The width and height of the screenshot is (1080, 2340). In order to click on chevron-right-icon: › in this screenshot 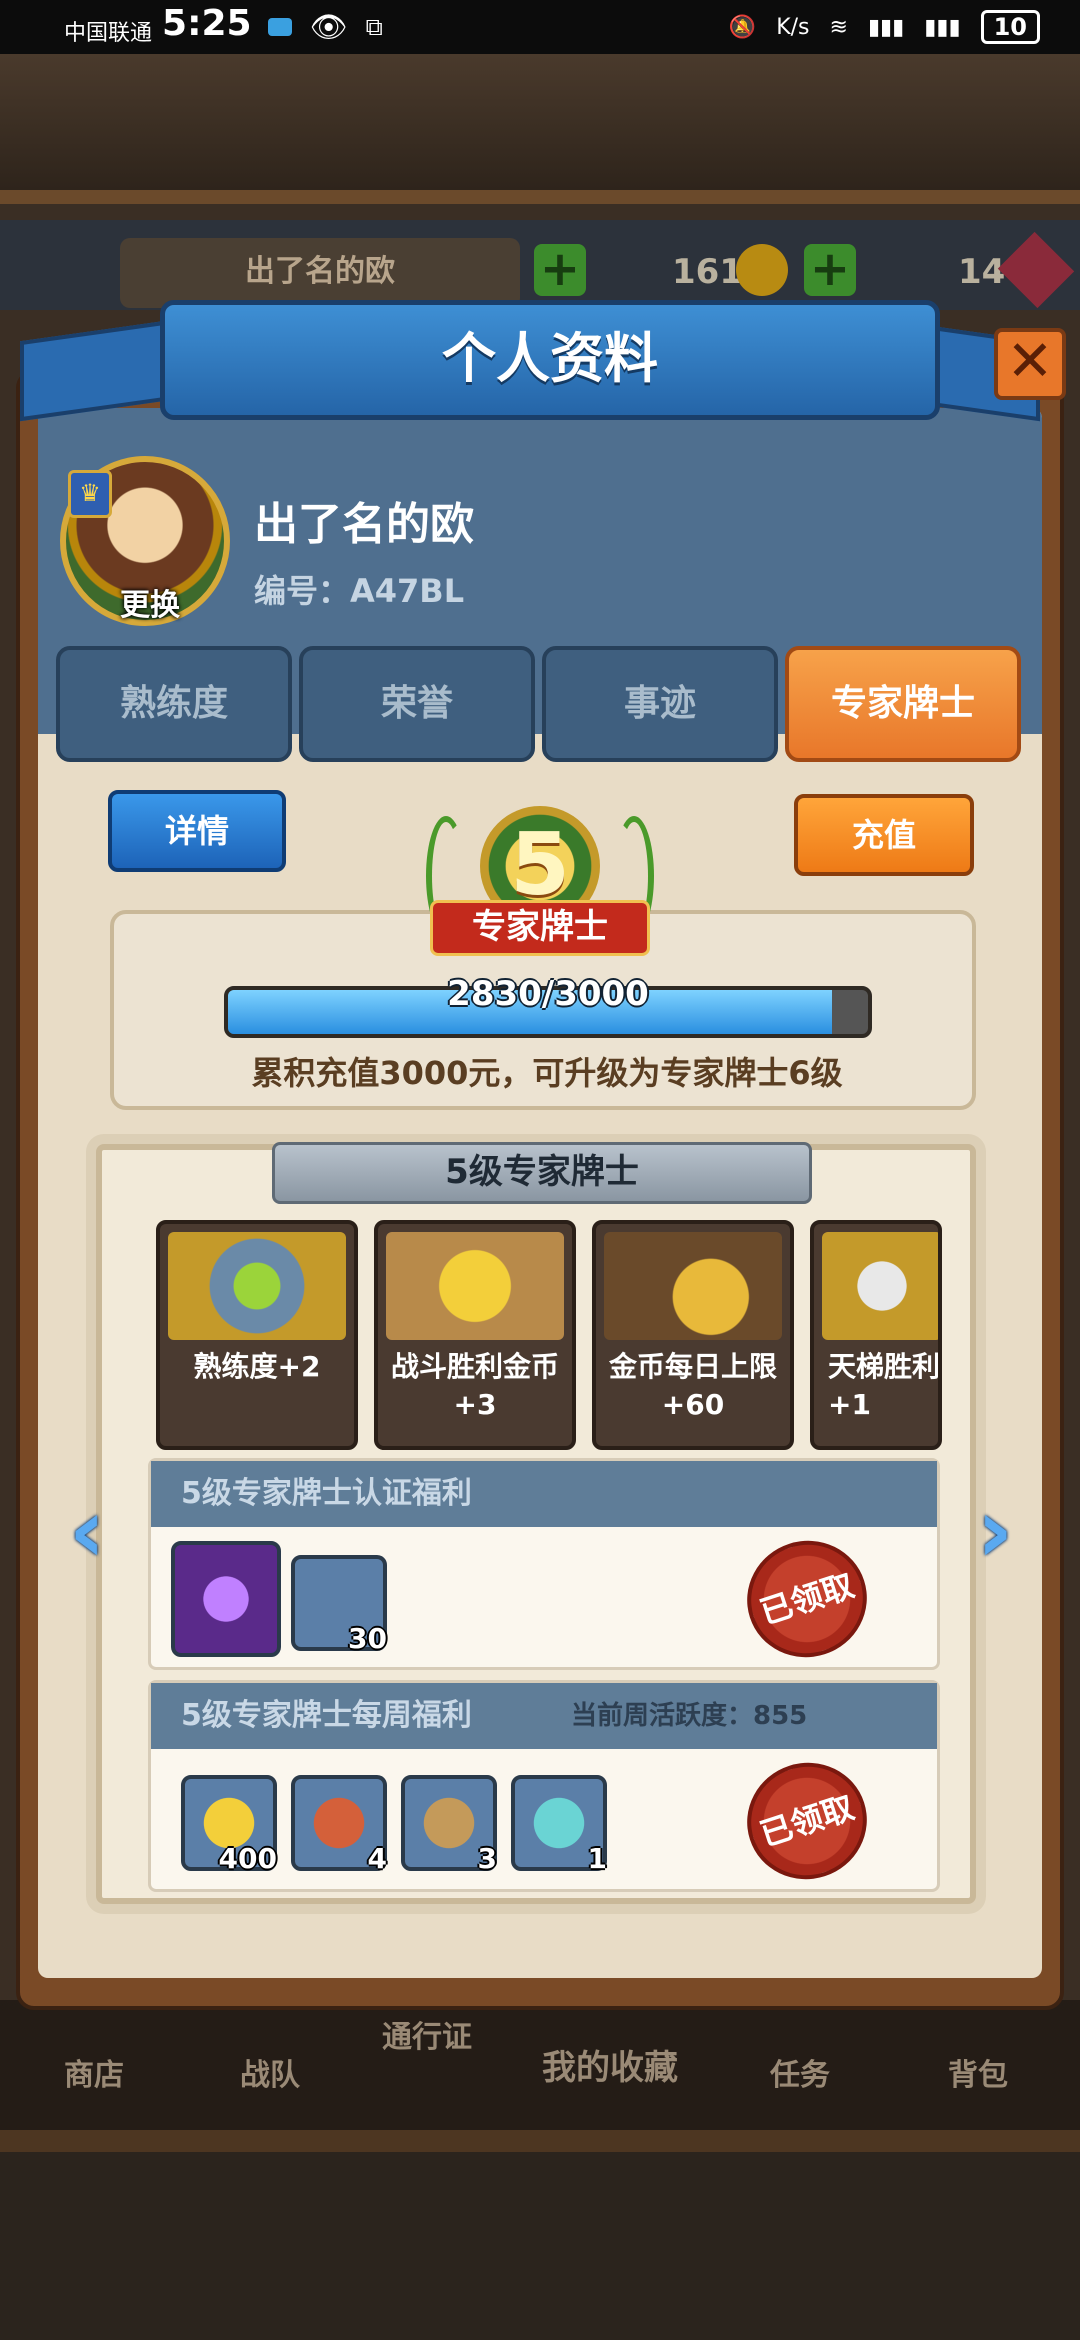, I will do `click(995, 1531)`.